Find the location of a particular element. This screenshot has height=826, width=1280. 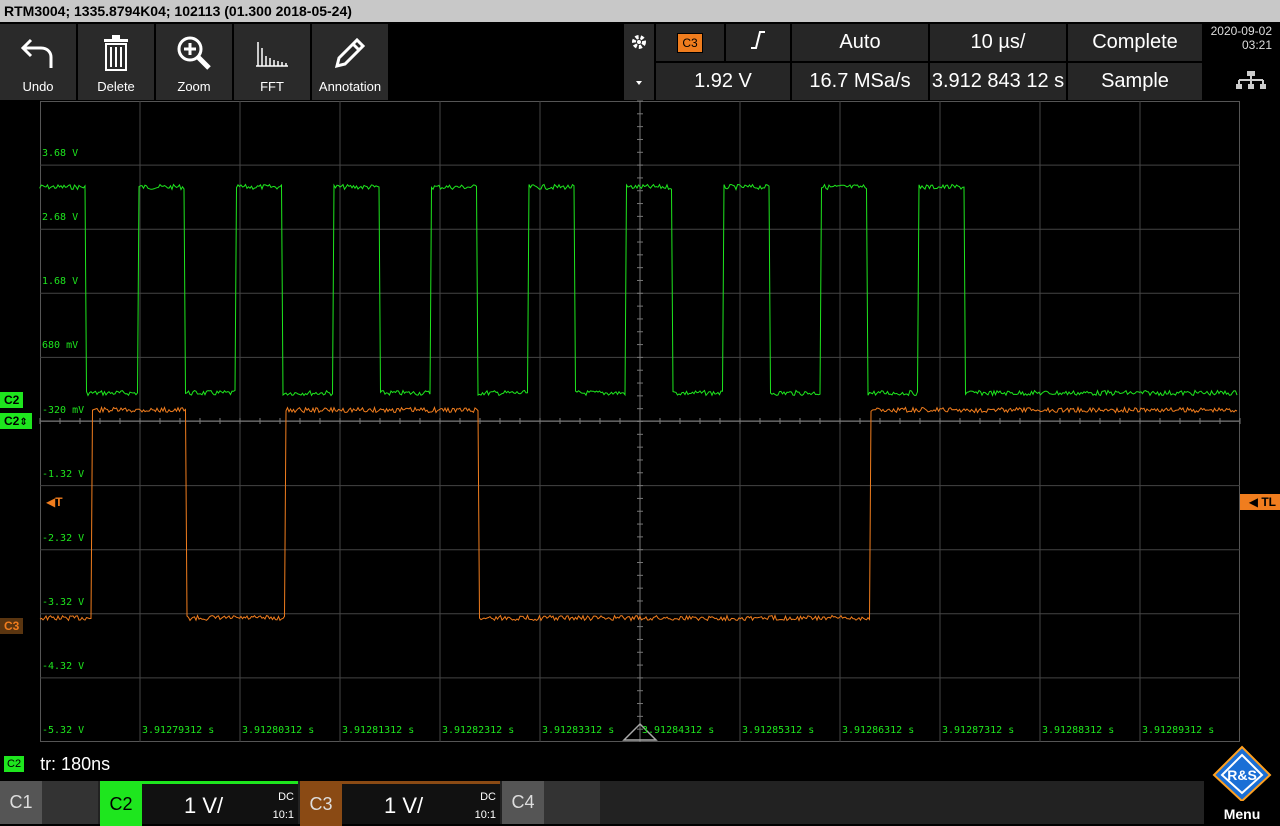

c3-marker-label: C3 is located at coordinates (12, 626).